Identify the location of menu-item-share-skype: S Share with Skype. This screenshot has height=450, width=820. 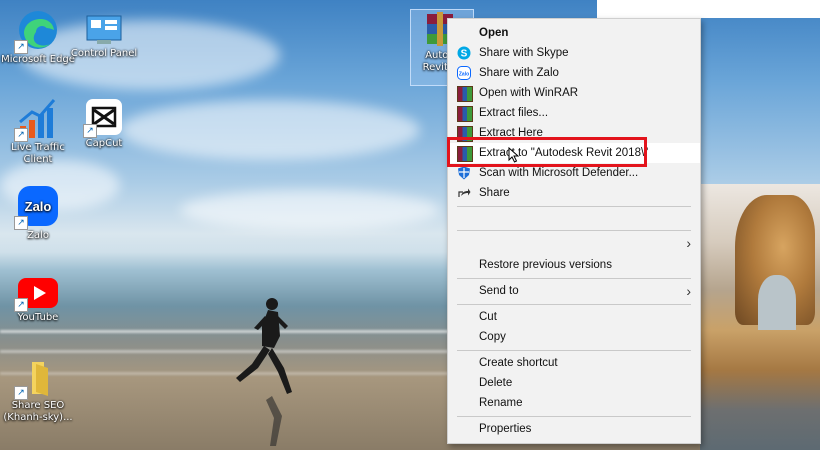
(574, 53).